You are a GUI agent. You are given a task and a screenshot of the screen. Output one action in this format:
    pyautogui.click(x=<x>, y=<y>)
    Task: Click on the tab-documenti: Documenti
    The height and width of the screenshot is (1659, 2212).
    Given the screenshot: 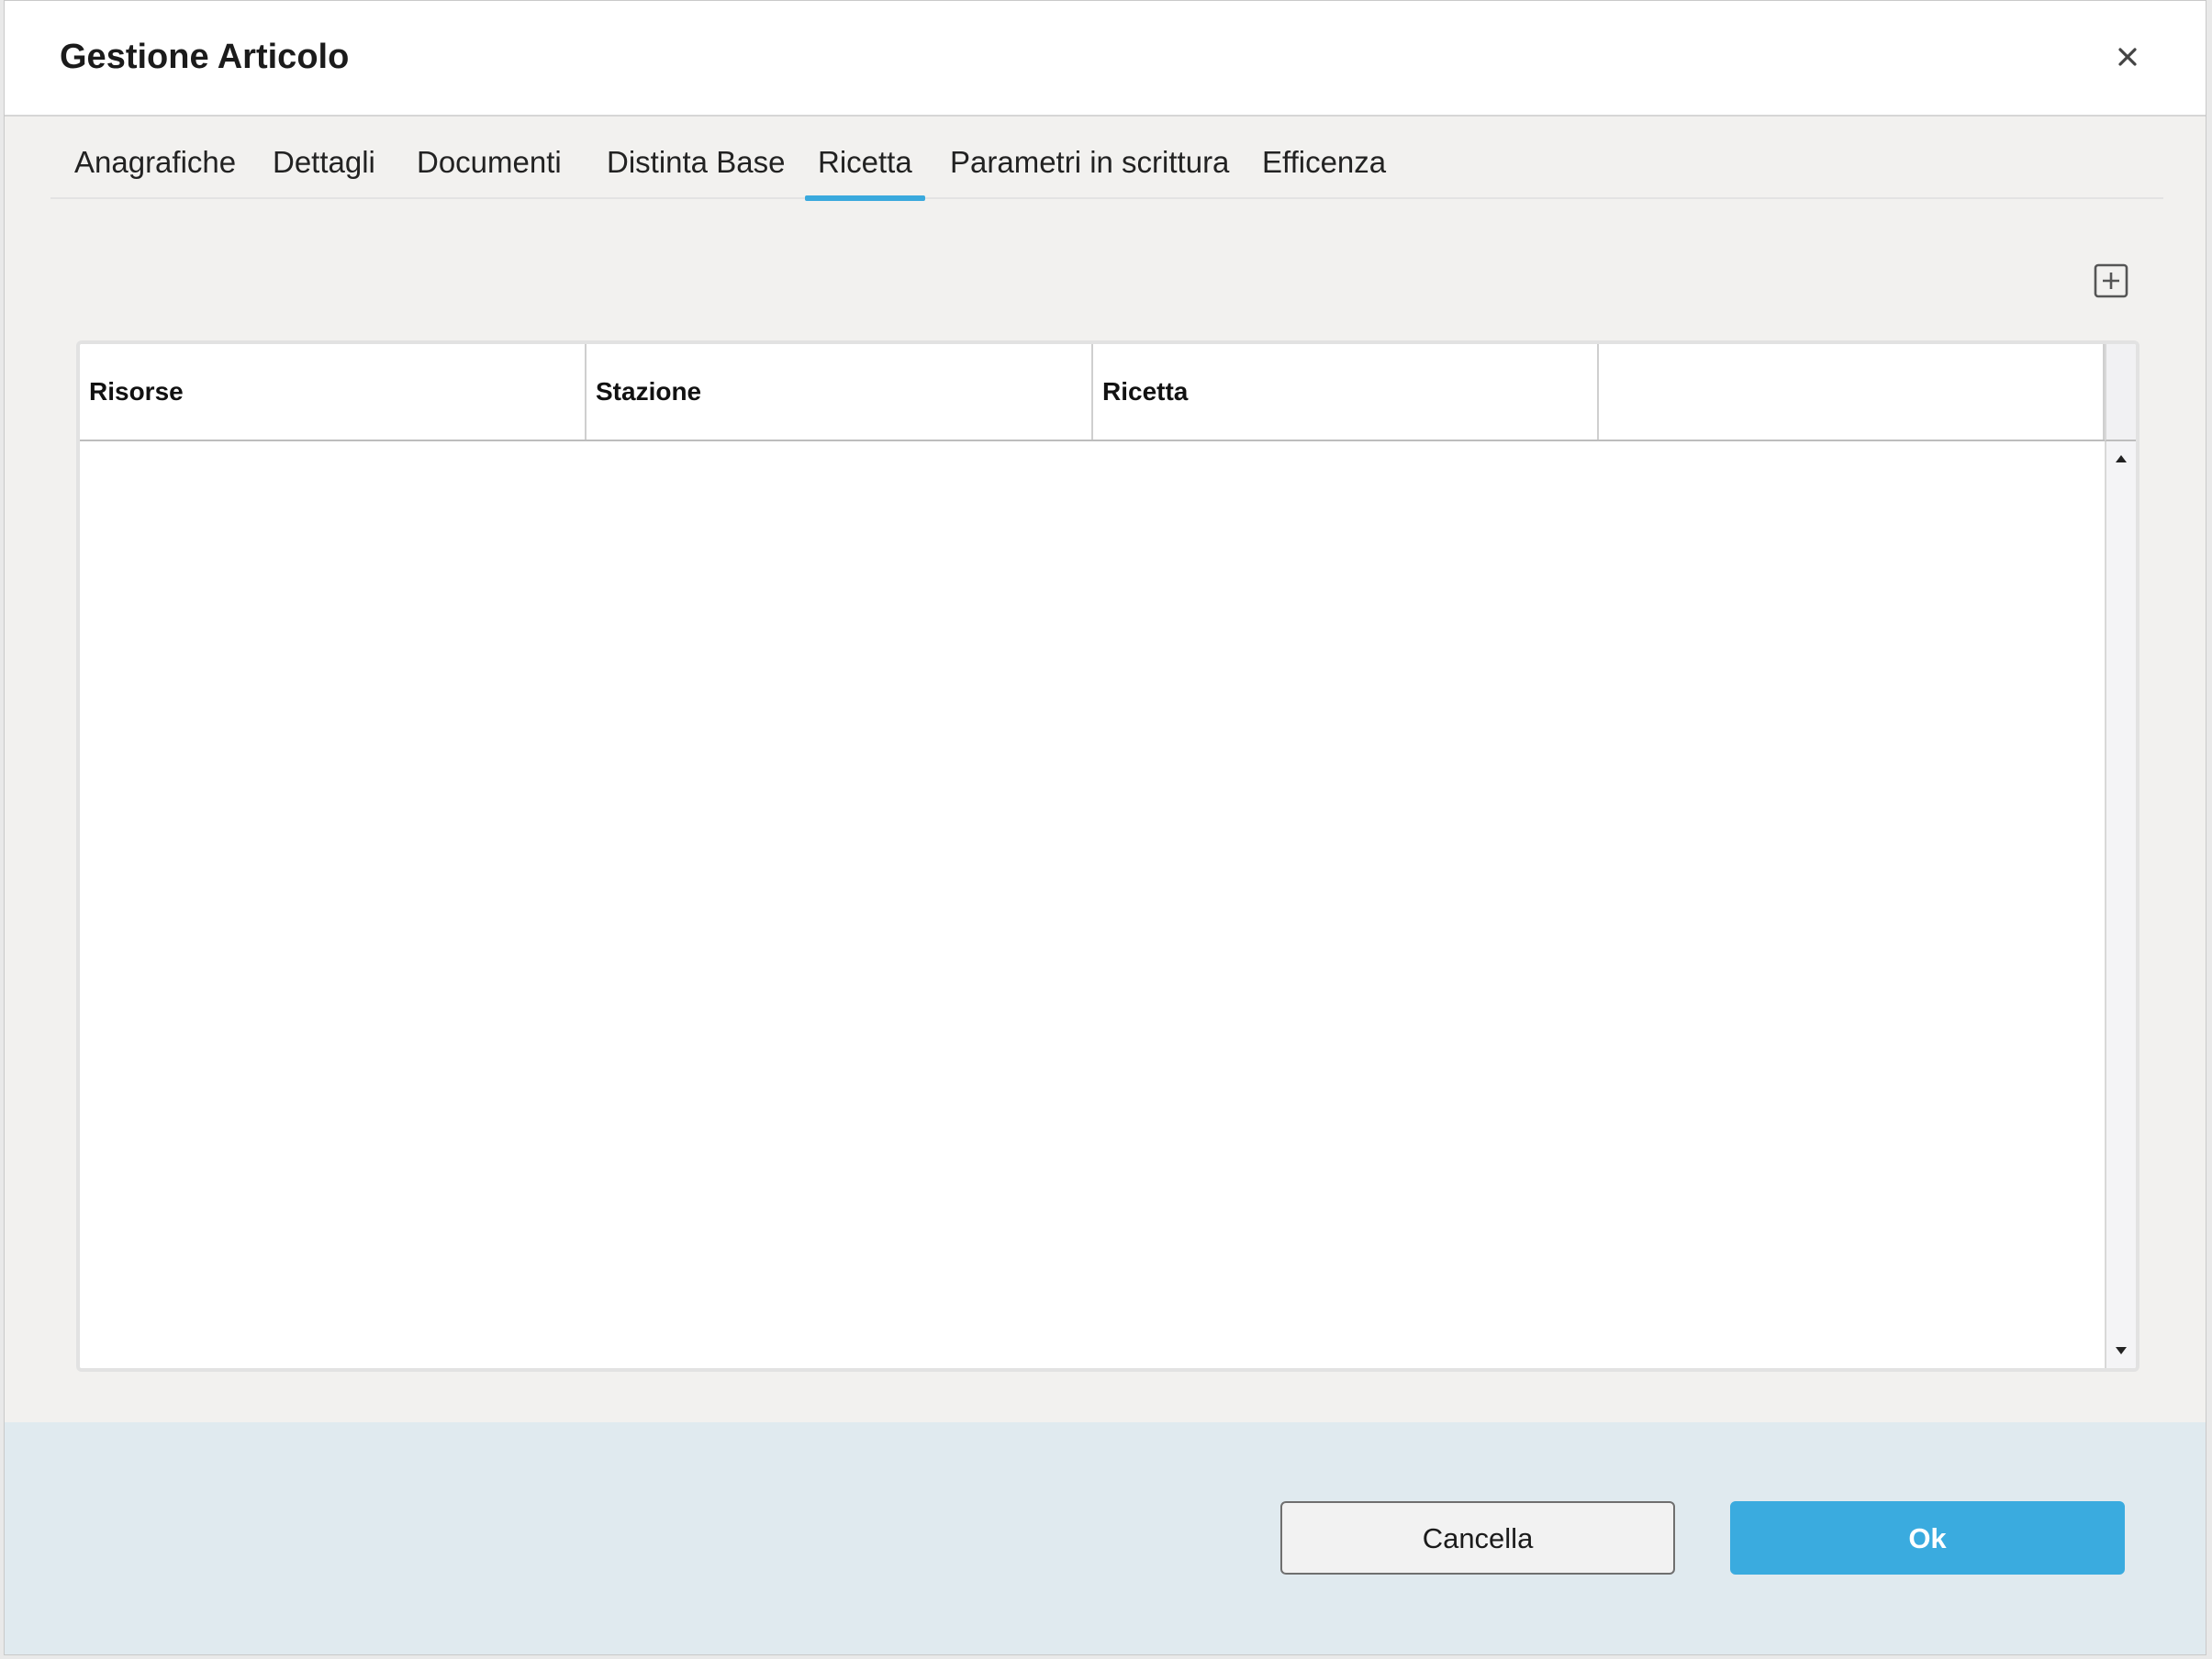 What is the action you would take?
    pyautogui.click(x=489, y=158)
    